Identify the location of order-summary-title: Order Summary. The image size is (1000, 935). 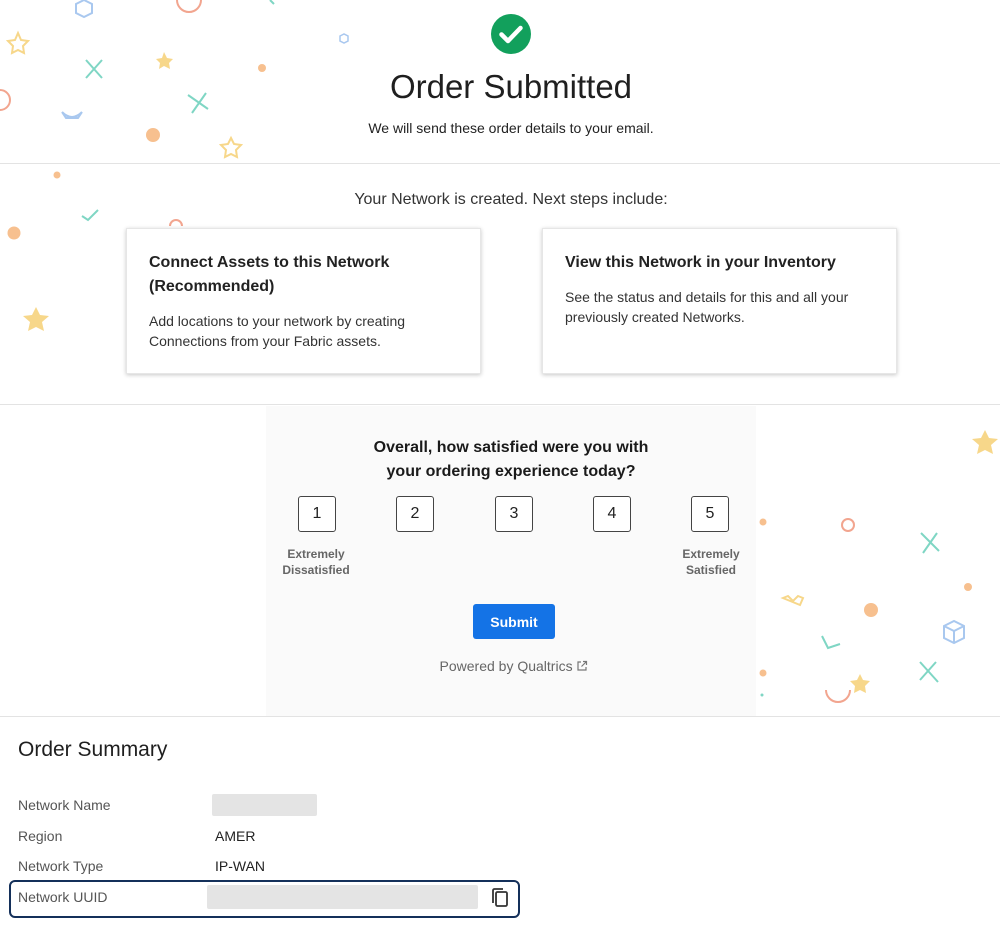
(93, 749).